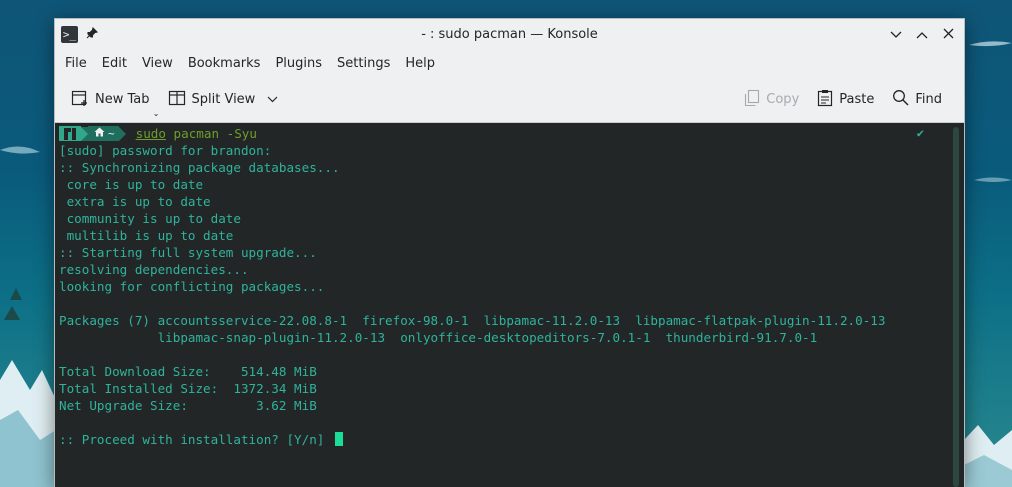  What do you see at coordinates (76, 63) in the screenshot?
I see `menu-file: File` at bounding box center [76, 63].